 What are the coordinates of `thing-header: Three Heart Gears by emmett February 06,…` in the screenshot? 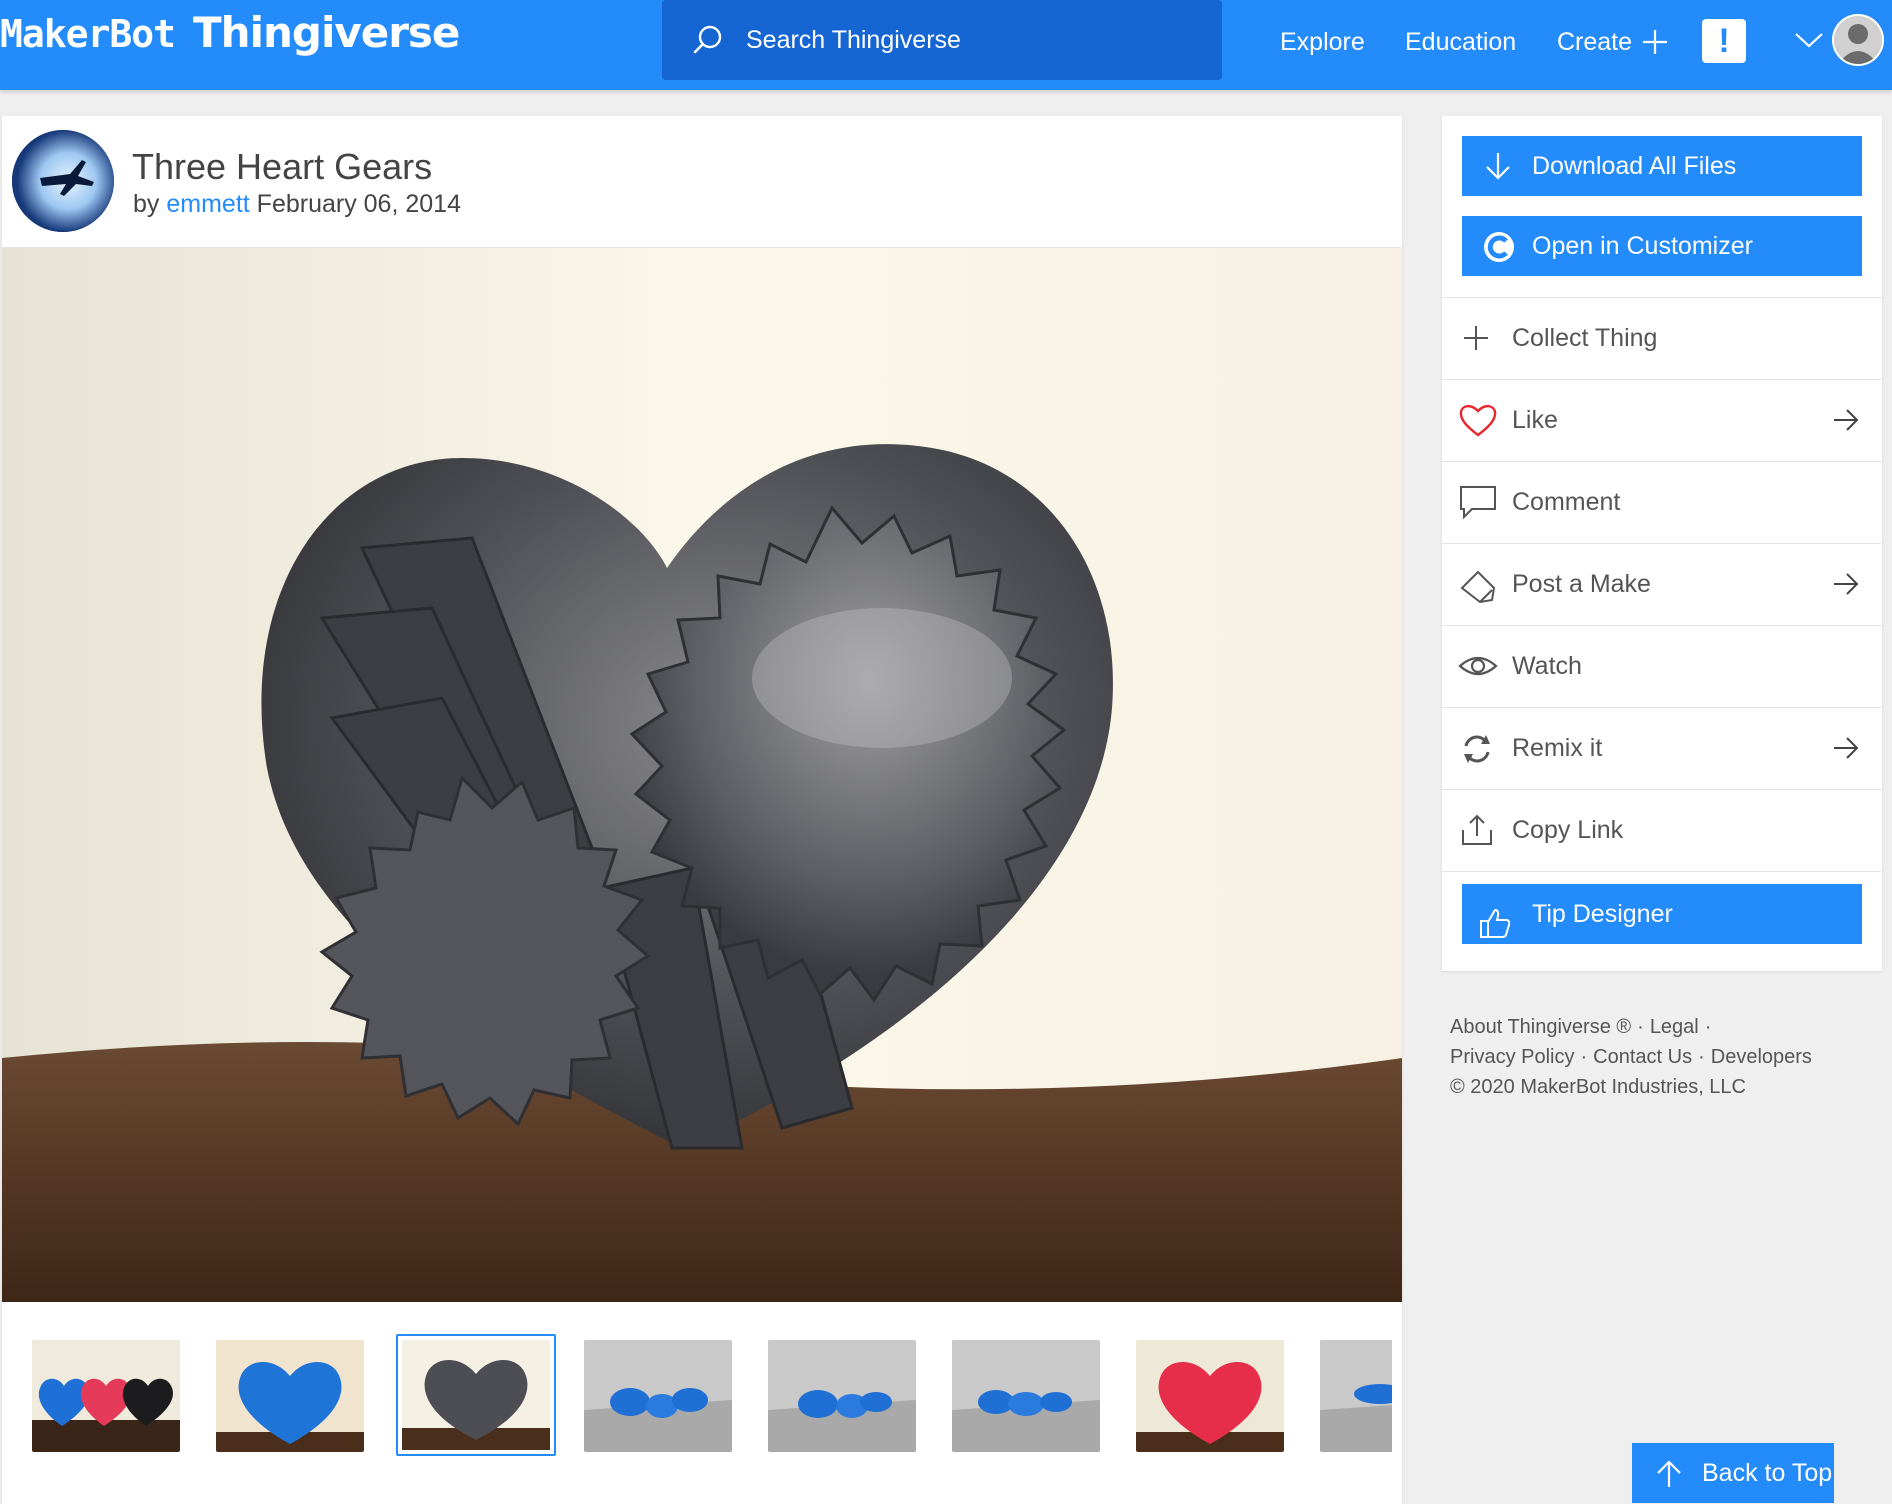 It's located at (702, 182).